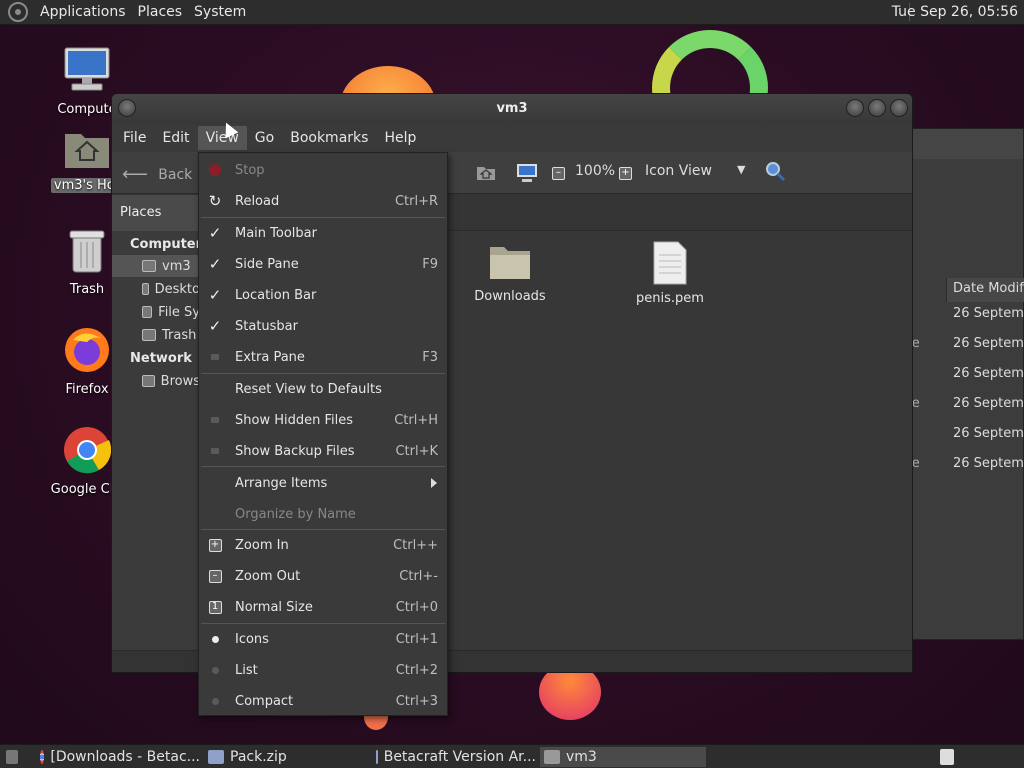 This screenshot has height=768, width=1024. I want to click on zoom-in-icon: +, so click(215, 545).